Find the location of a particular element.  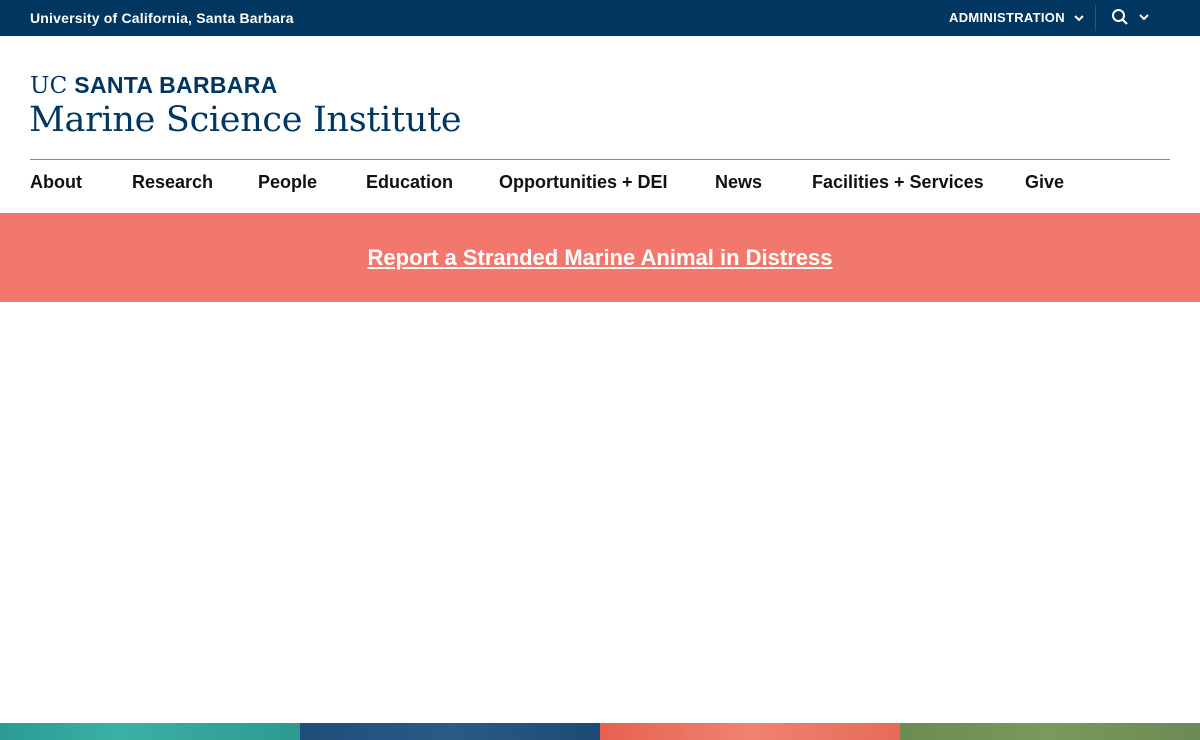

administration-label: ADMINISTRATION is located at coordinates (1007, 17).